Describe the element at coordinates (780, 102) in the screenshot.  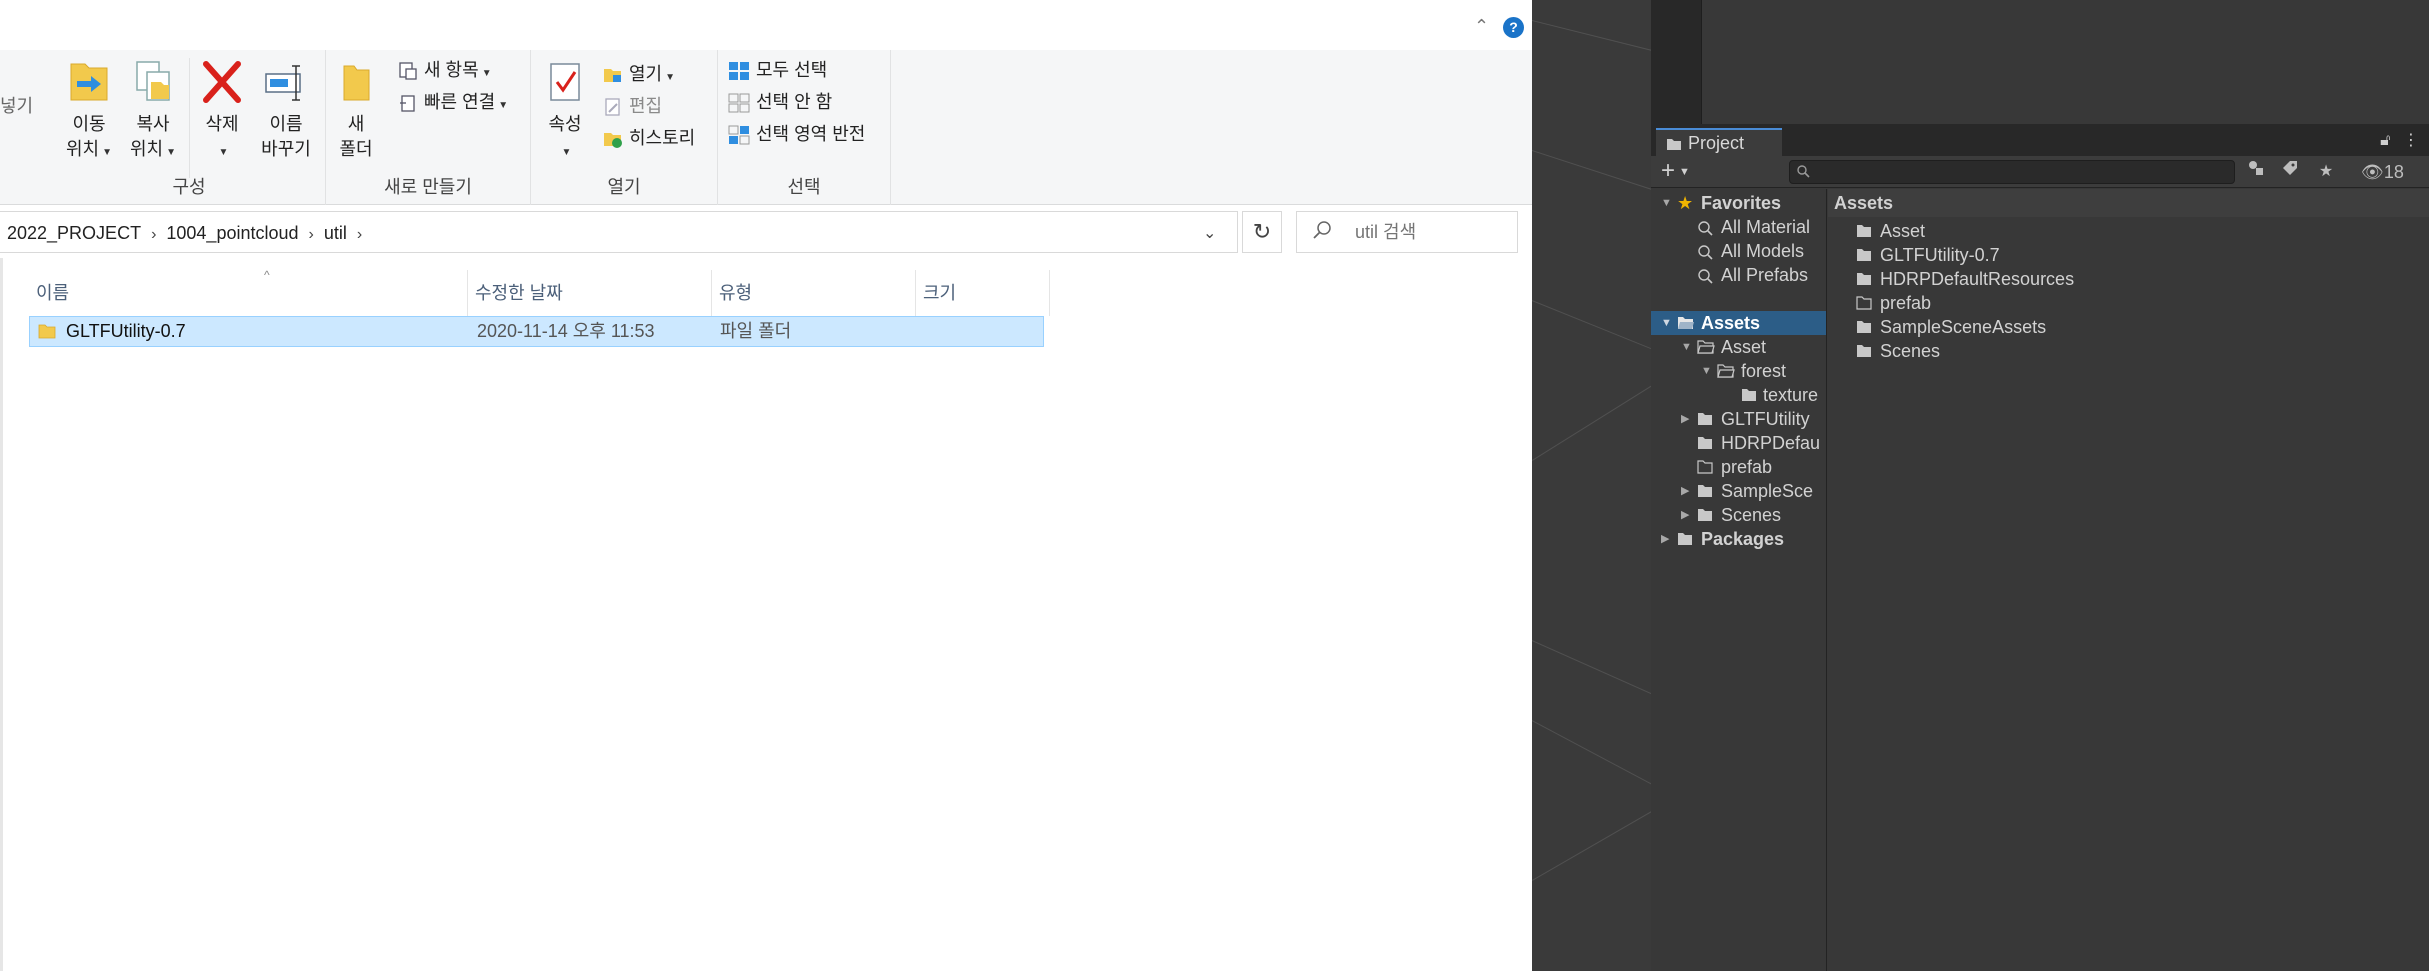
I see `select-none-button: 선택 안 함` at that location.